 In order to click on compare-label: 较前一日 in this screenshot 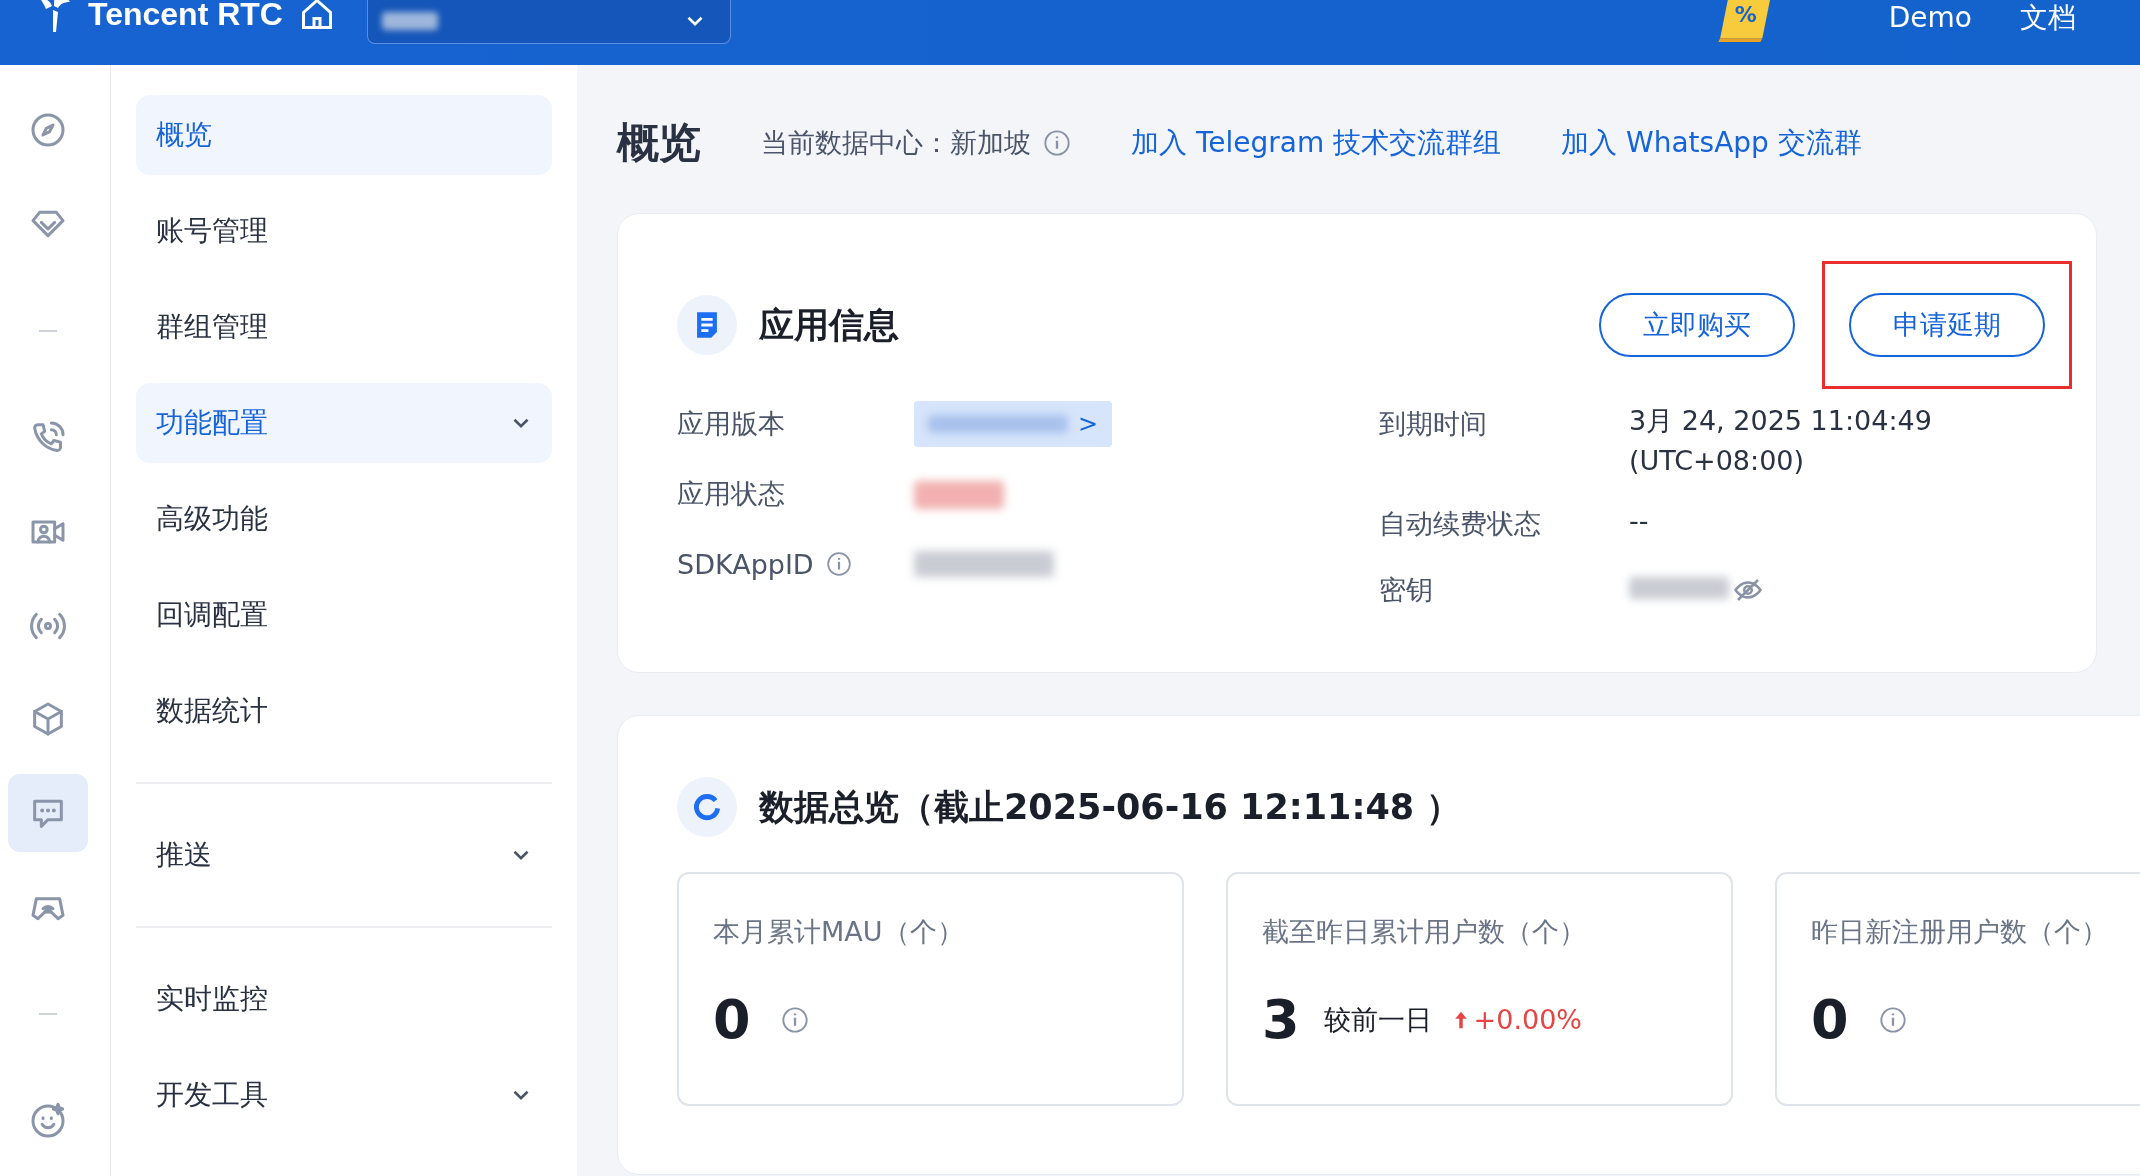, I will do `click(1377, 1019)`.